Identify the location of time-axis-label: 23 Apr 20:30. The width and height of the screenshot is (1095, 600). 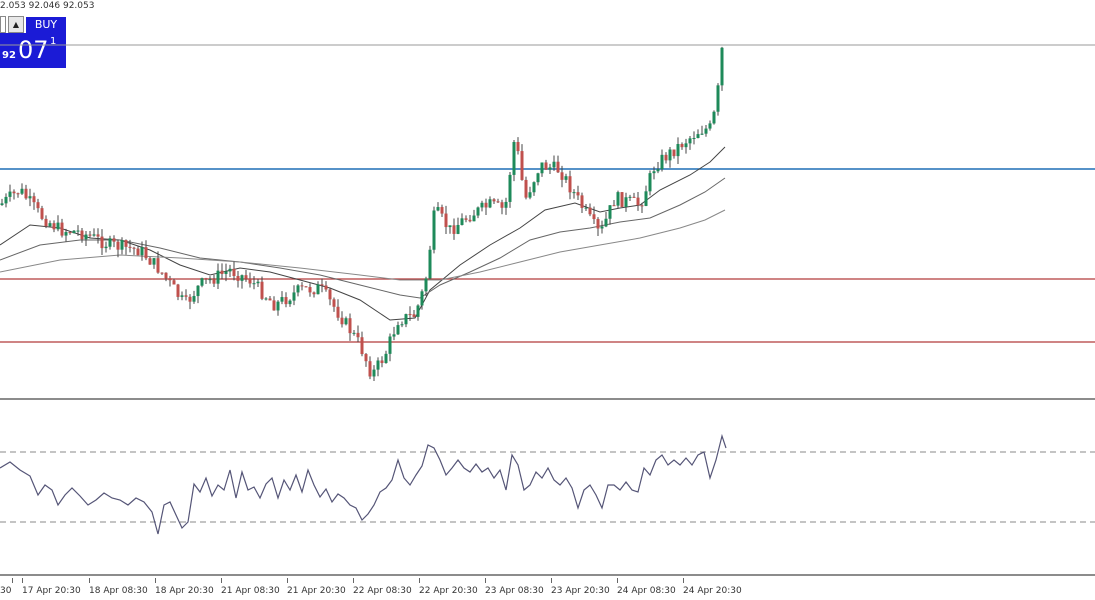
(580, 591).